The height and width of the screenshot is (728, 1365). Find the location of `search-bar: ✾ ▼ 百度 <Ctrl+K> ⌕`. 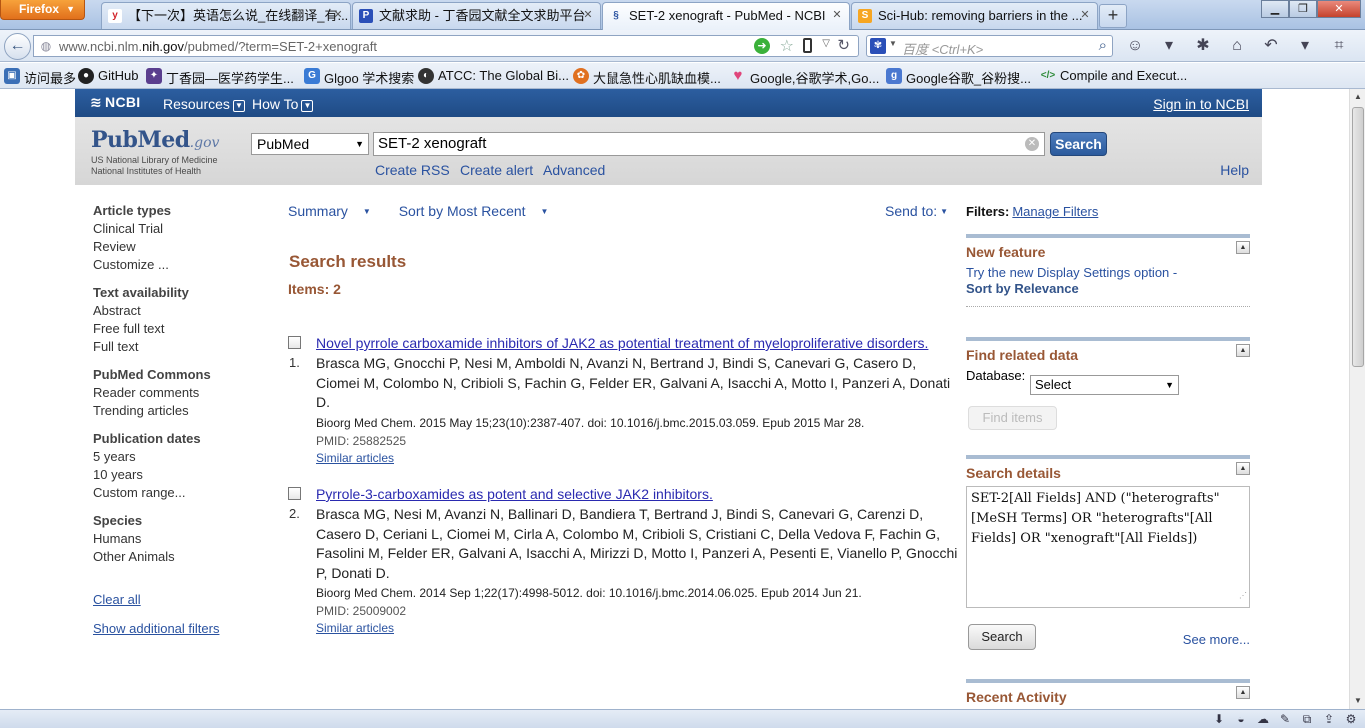

search-bar: ✾ ▼ 百度 <Ctrl+K> ⌕ is located at coordinates (989, 46).